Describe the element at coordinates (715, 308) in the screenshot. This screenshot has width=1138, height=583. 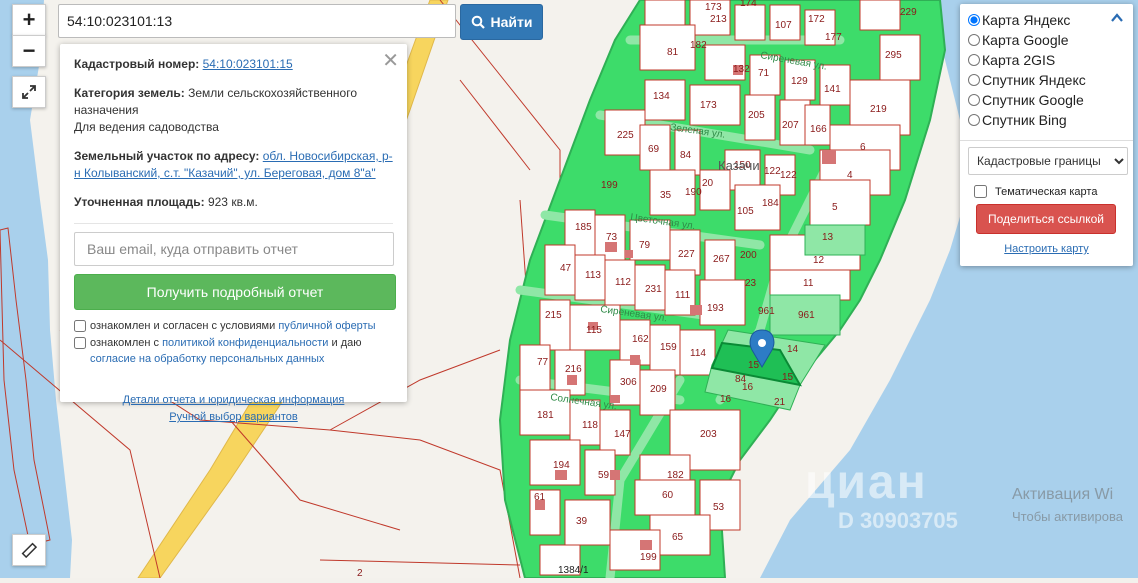
I see `parcel-number-label: 193` at that location.